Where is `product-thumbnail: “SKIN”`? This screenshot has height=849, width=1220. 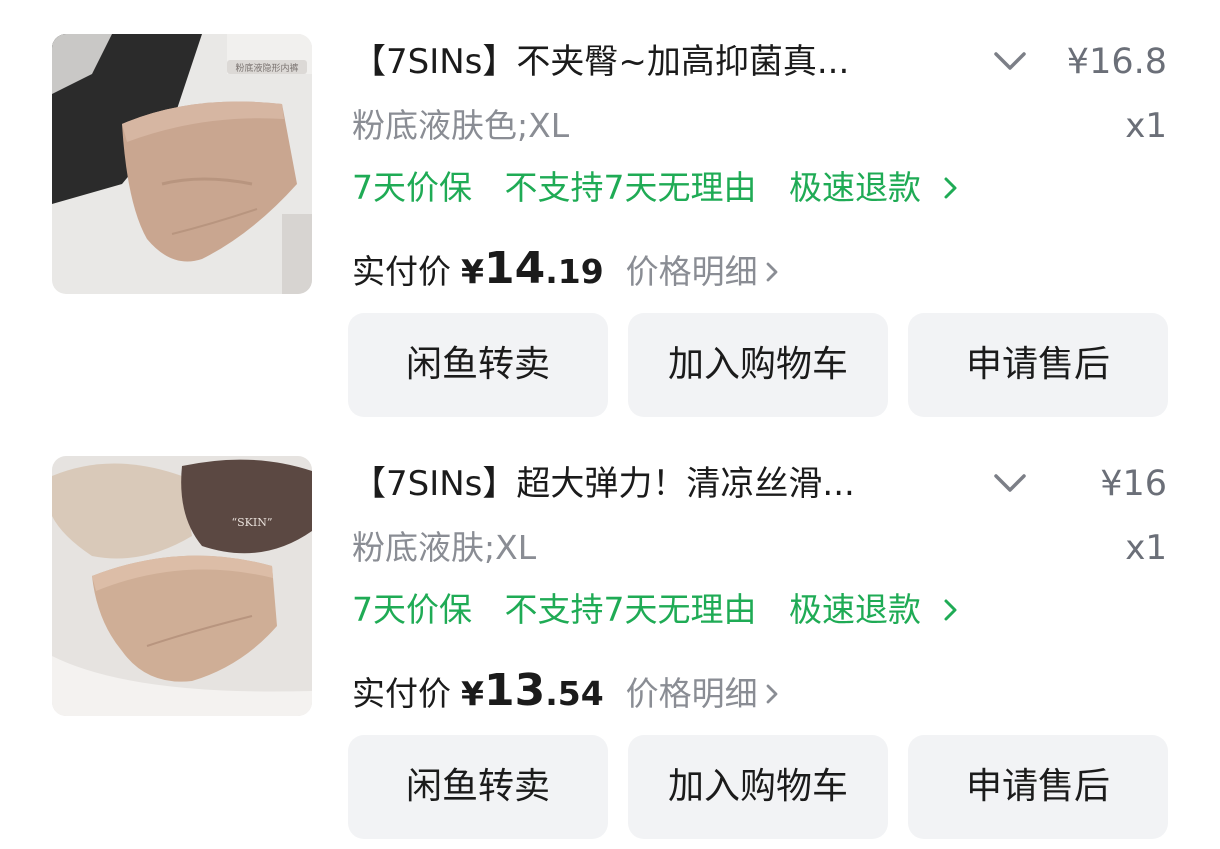 product-thumbnail: “SKIN” is located at coordinates (182, 586).